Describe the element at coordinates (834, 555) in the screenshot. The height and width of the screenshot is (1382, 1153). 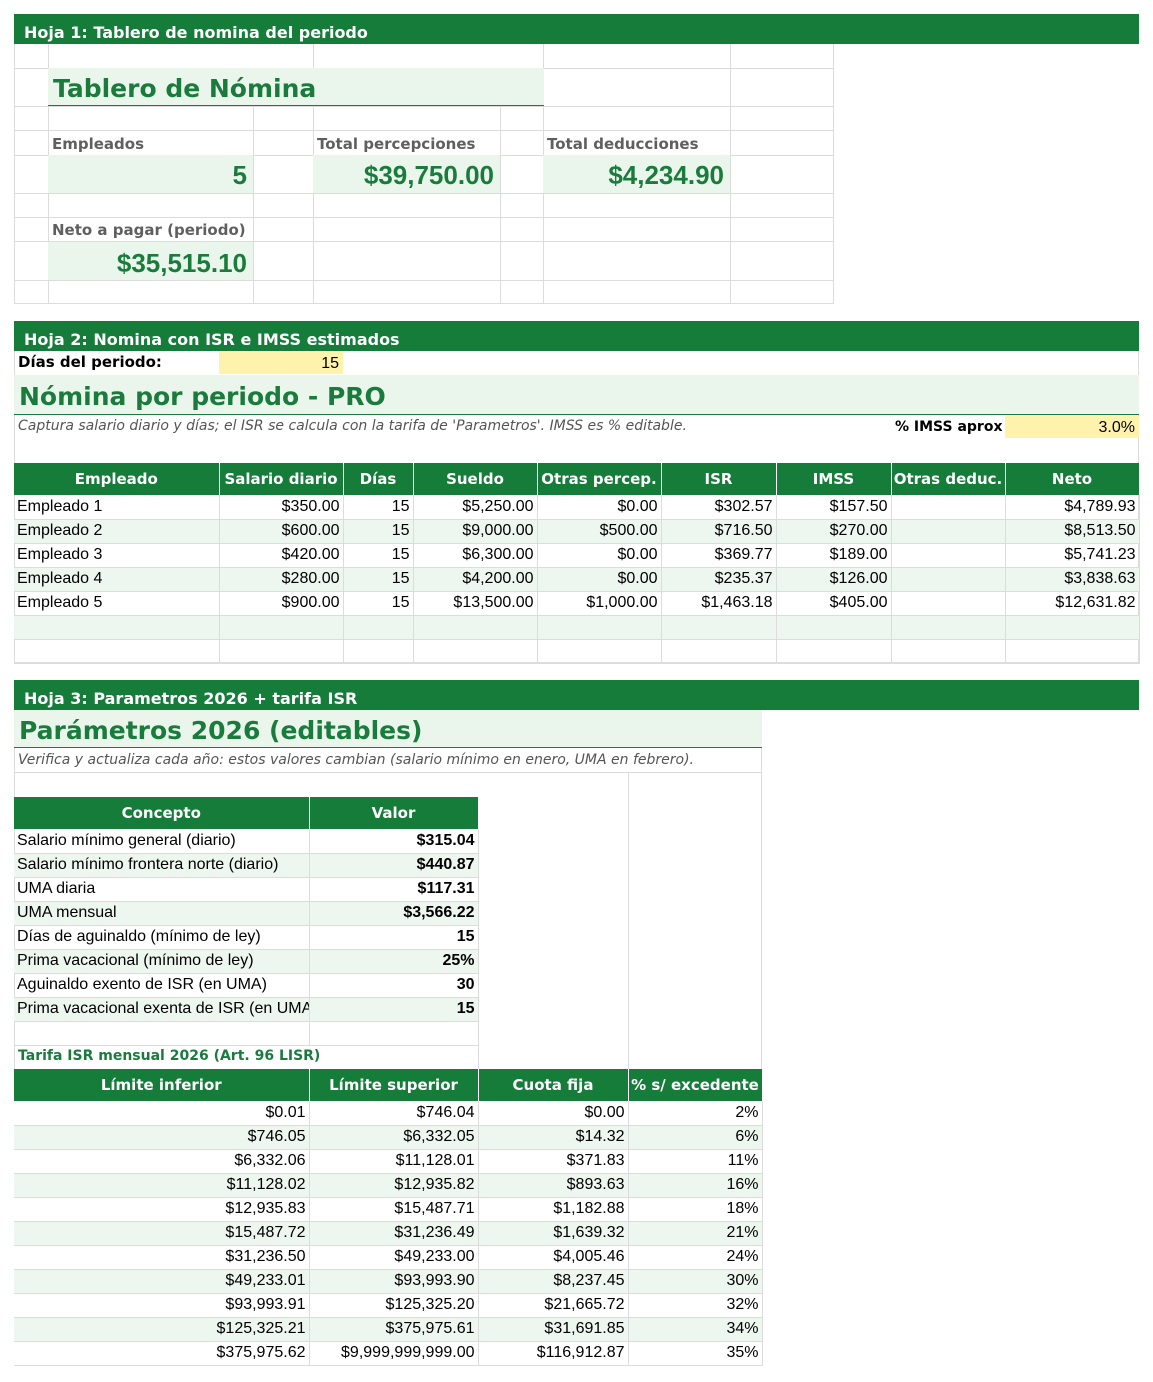
I see `cell: $189.00` at that location.